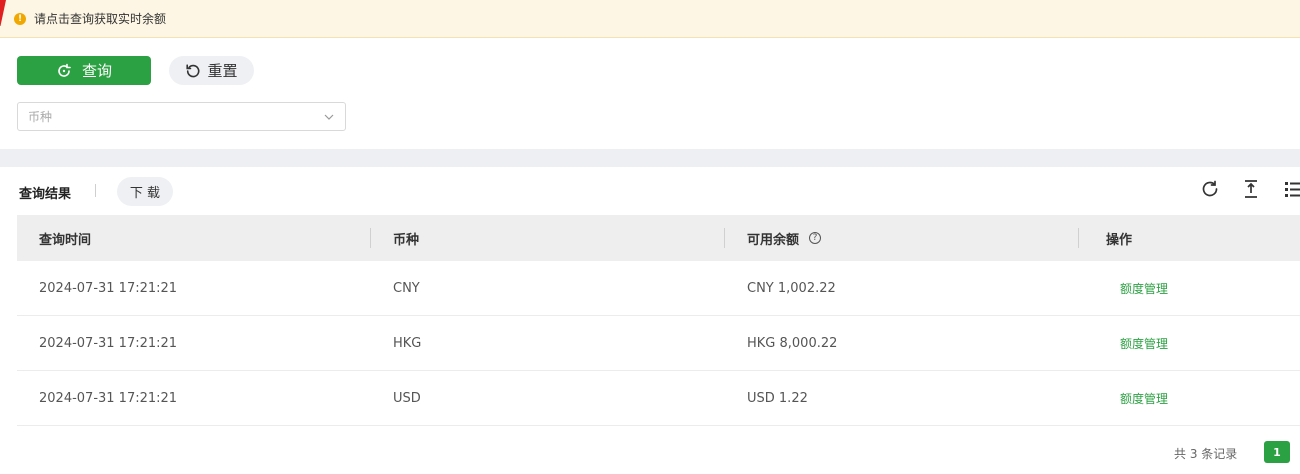  Describe the element at coordinates (95, 190) in the screenshot. I see `title-separator` at that location.